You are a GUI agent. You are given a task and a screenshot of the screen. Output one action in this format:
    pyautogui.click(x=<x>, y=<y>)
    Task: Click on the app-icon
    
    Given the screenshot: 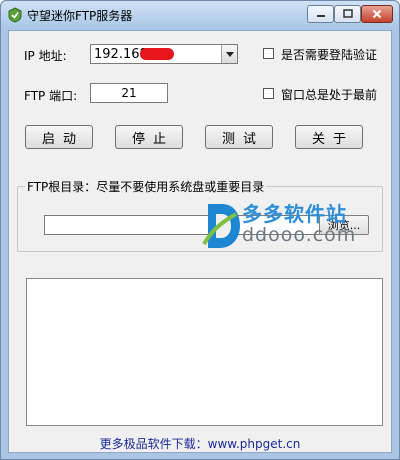 What is the action you would take?
    pyautogui.click(x=15, y=15)
    